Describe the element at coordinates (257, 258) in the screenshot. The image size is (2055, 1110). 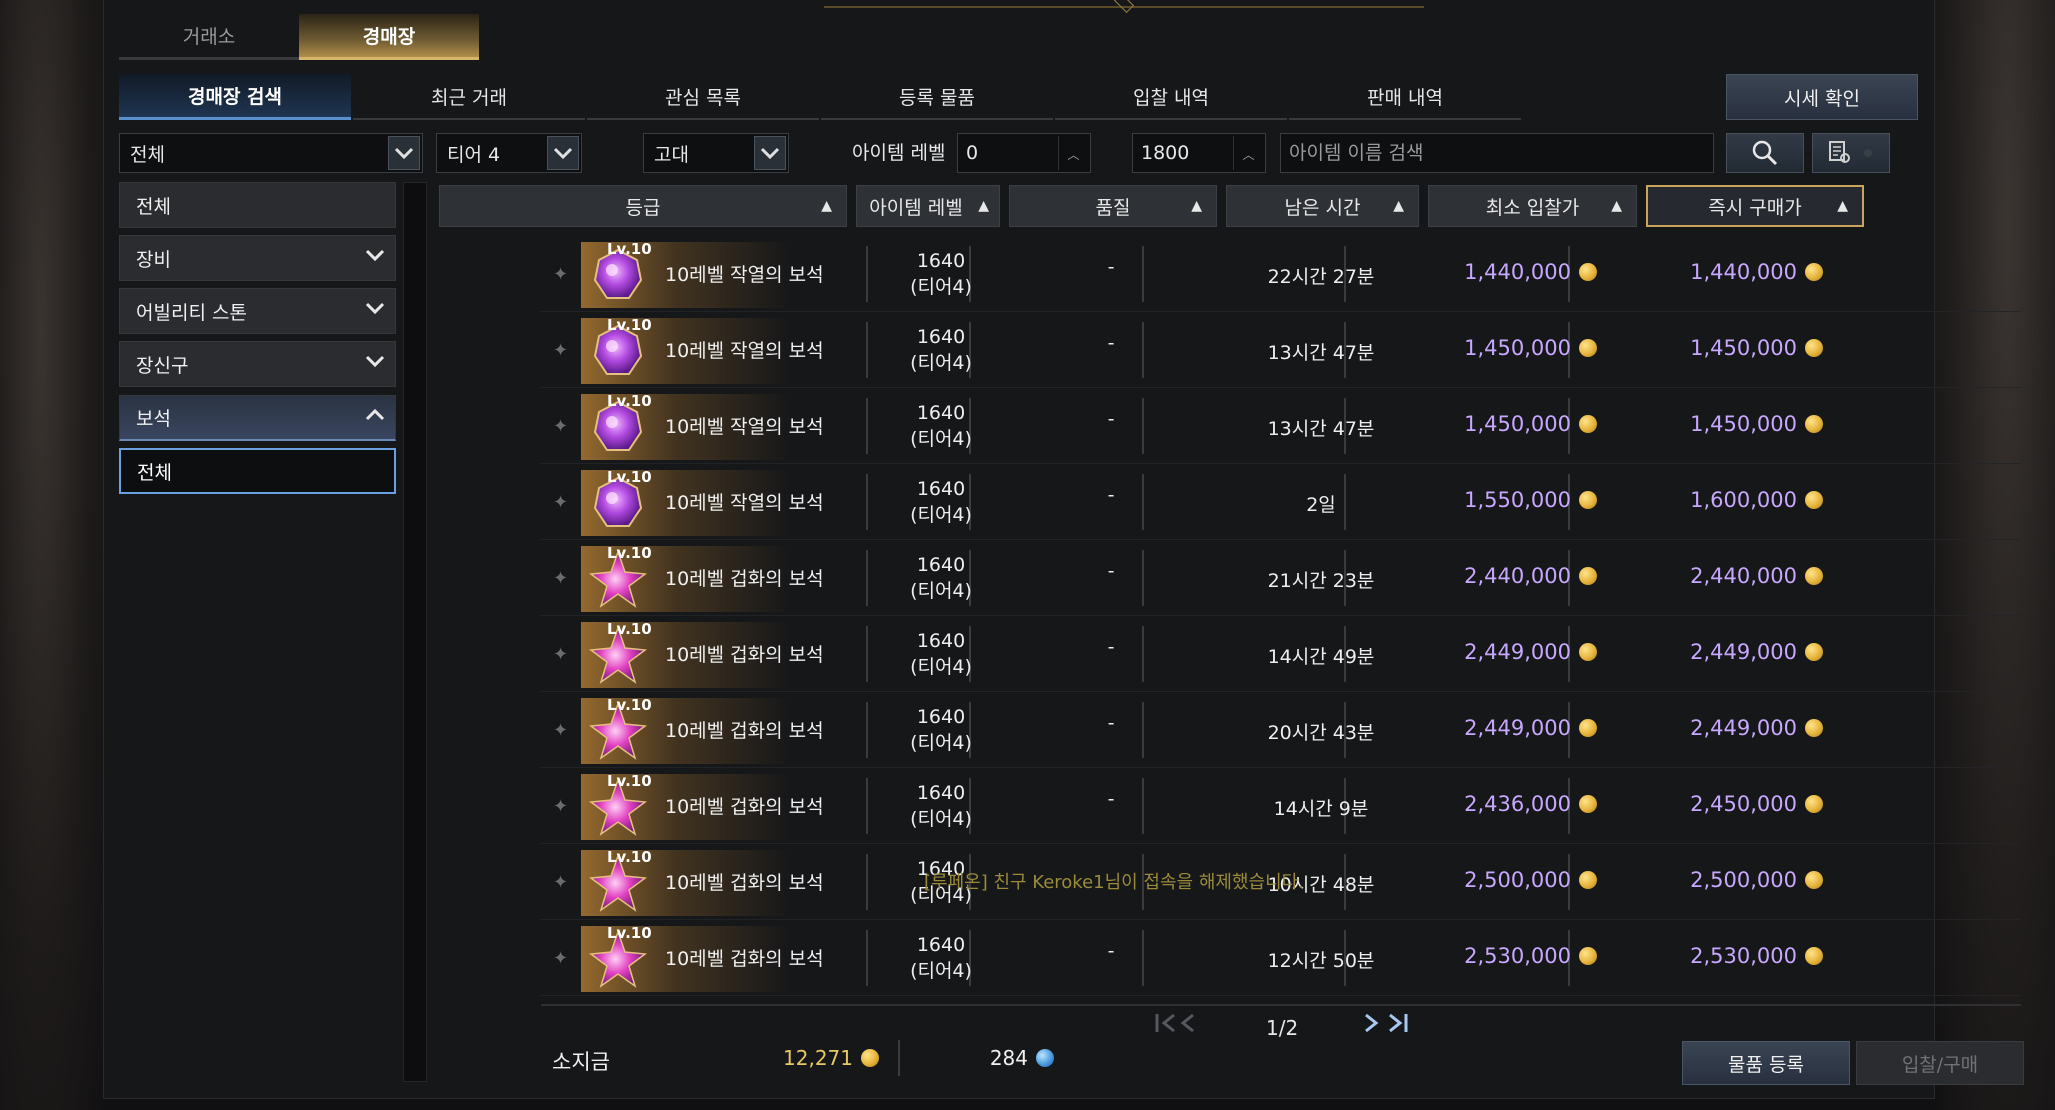
I see `category-equipment: 장비` at that location.